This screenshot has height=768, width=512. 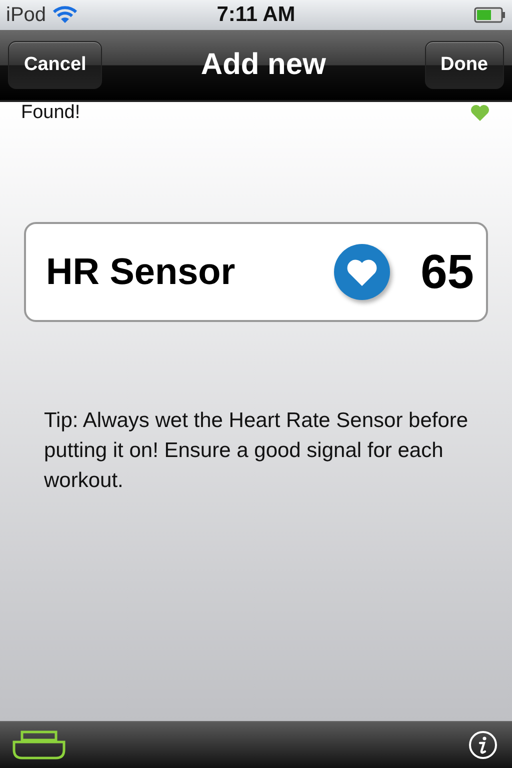 What do you see at coordinates (50, 113) in the screenshot?
I see `status-message: Found!` at bounding box center [50, 113].